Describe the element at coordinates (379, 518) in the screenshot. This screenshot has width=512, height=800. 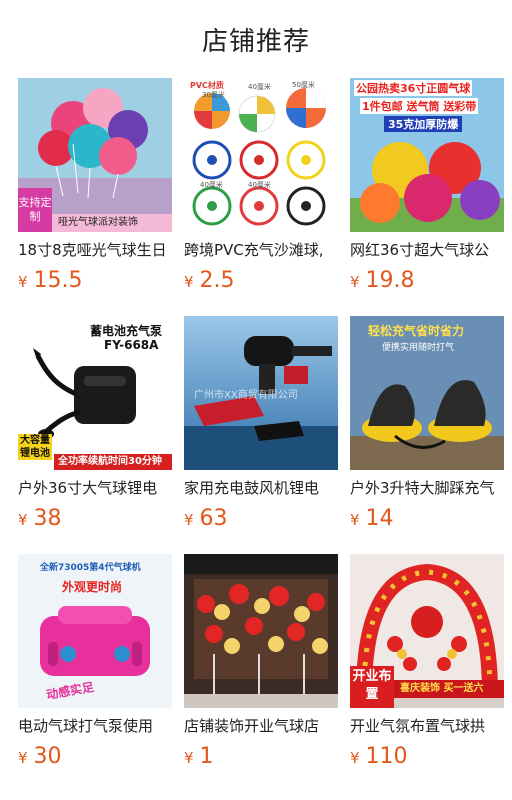
I see `price-value: 14` at that location.